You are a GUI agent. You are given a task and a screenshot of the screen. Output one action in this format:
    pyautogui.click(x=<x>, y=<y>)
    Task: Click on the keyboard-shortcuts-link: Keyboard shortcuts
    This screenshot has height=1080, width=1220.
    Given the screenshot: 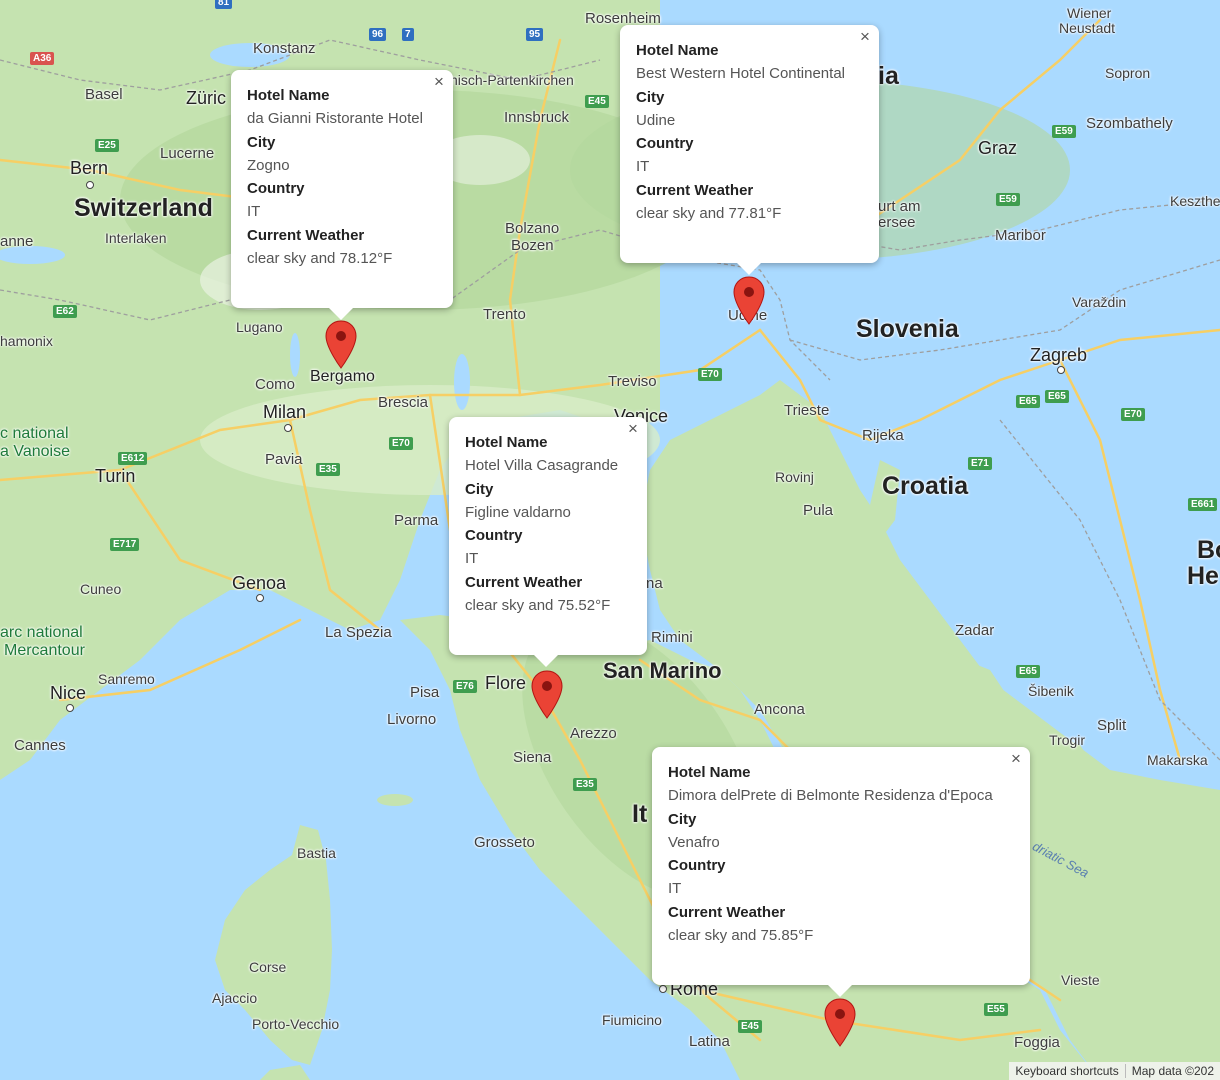 What is the action you would take?
    pyautogui.click(x=1066, y=1071)
    